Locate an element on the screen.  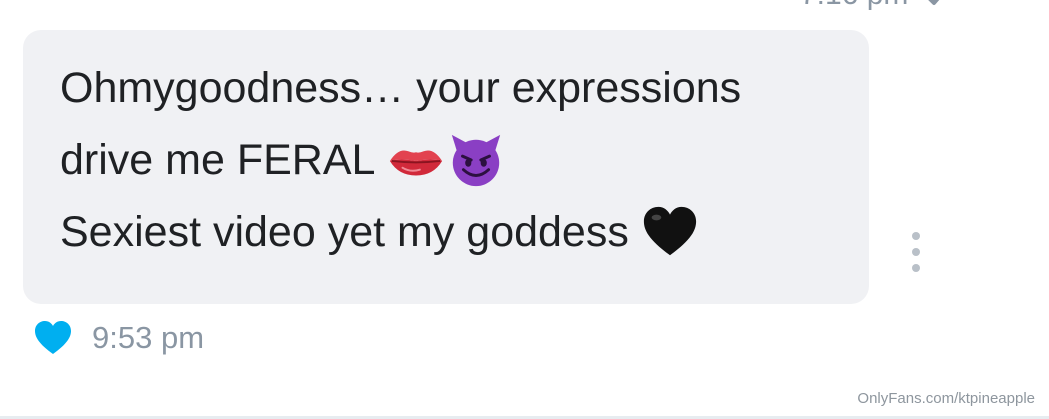
message-line: Ohmygoodness… your expressions is located at coordinates (454, 88).